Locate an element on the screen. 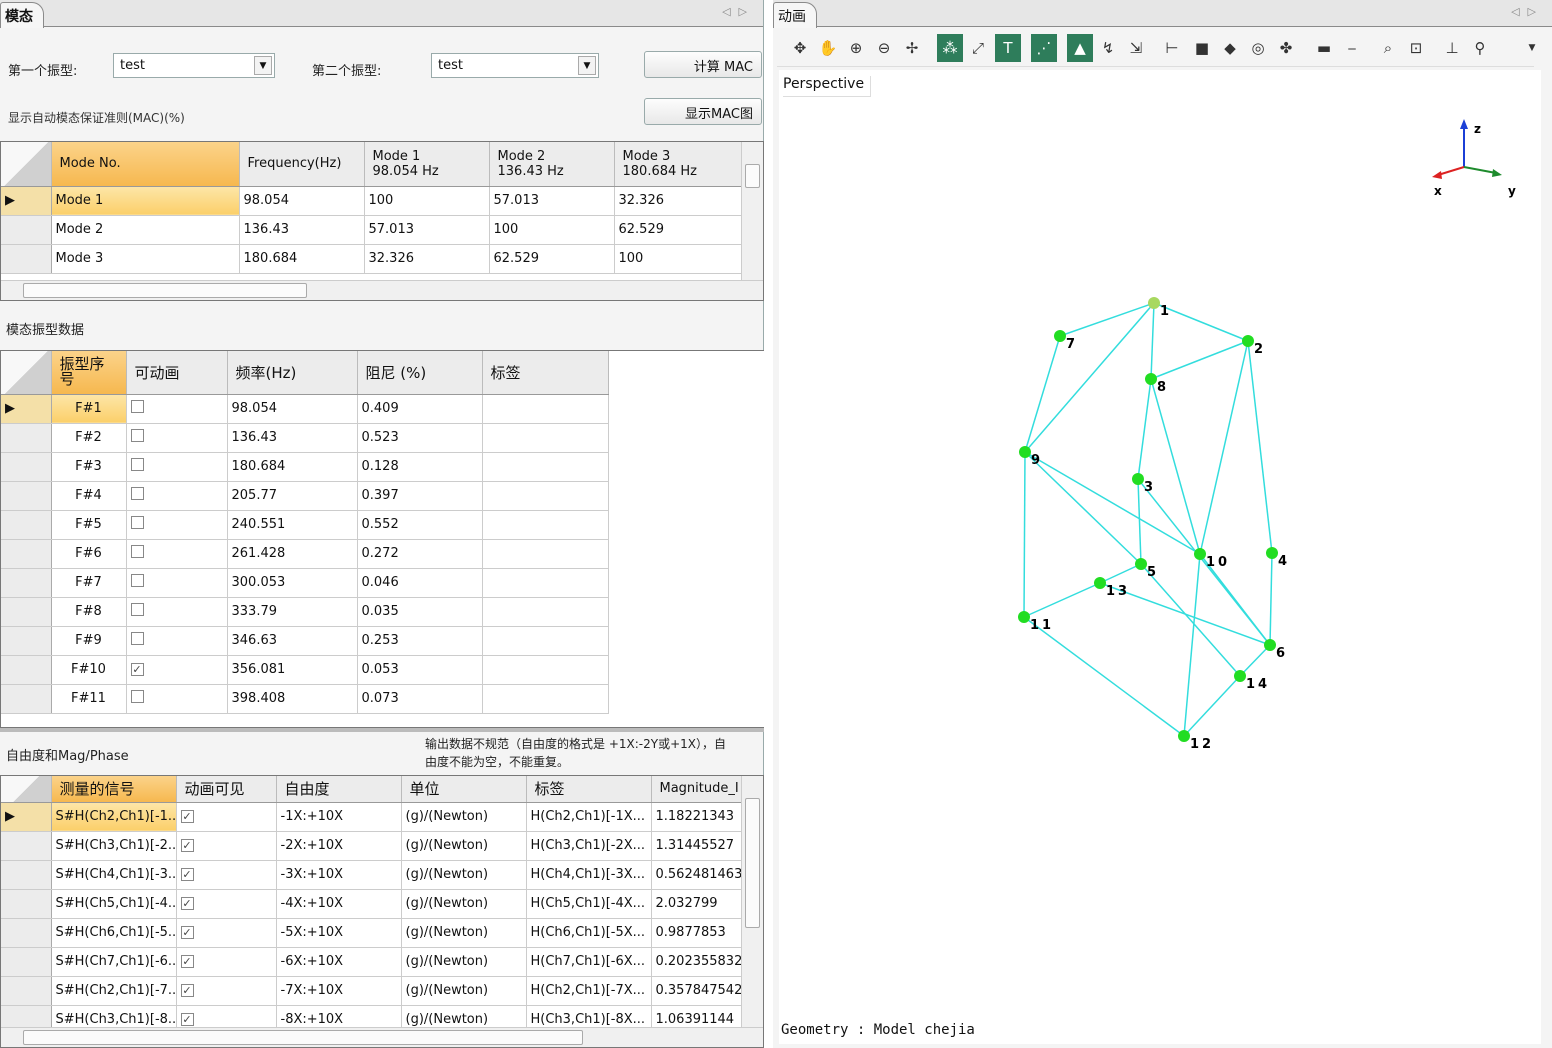 Image resolution: width=1552 pixels, height=1048 pixels. mode-header-frequency: 频率(Hz) is located at coordinates (292, 373).